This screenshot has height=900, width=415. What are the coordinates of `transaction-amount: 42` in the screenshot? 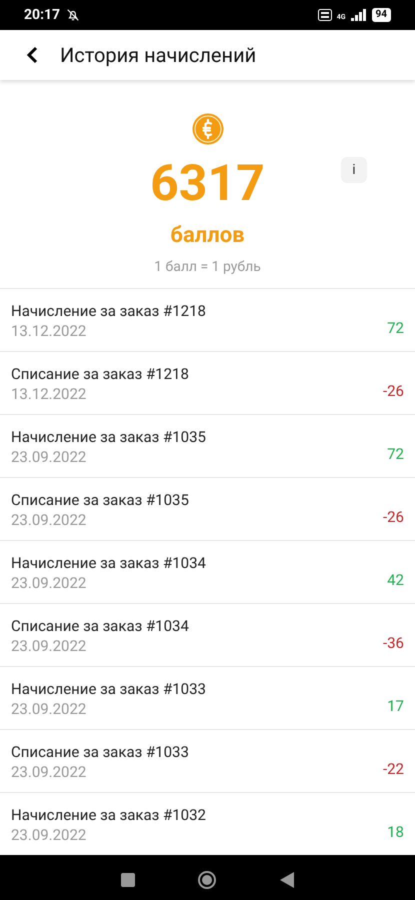 It's located at (395, 580).